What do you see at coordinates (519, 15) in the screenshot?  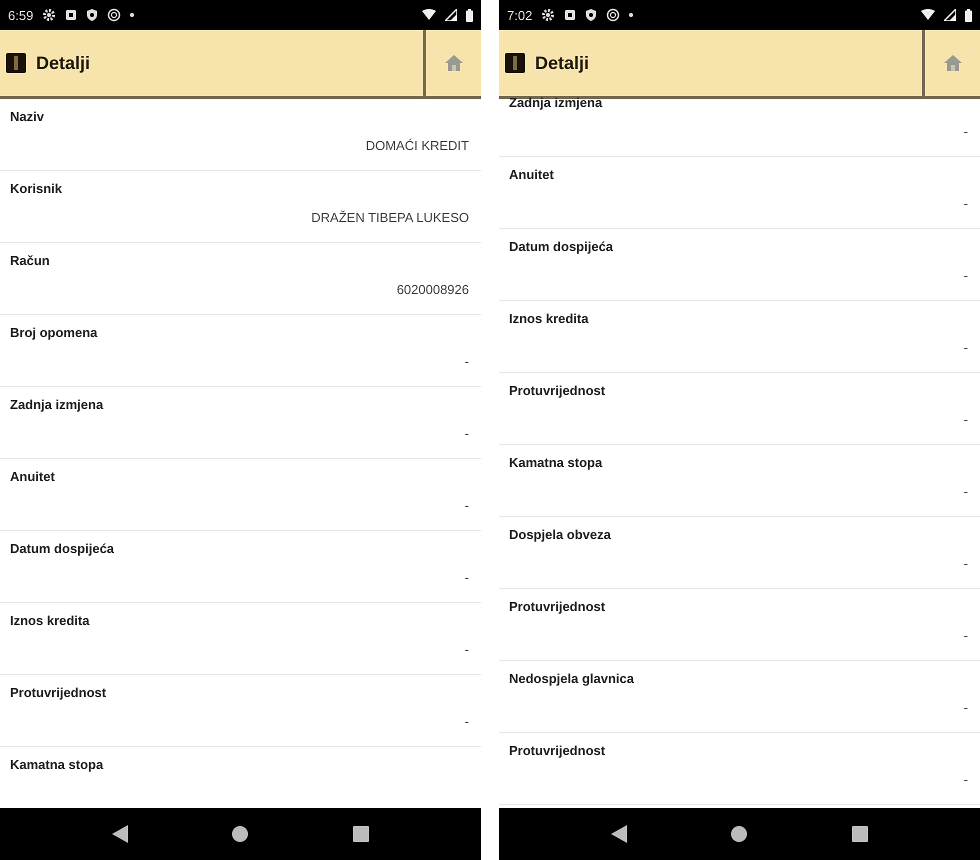 I see `status-time: 7:02` at bounding box center [519, 15].